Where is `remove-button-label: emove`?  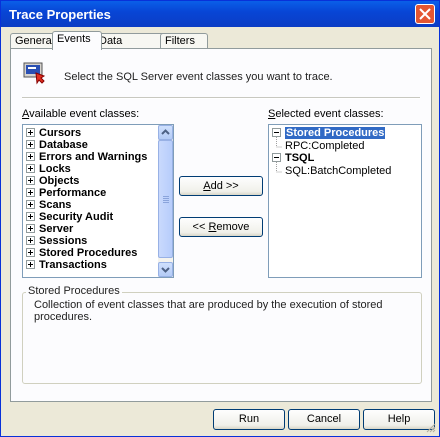
remove-button-label: emove is located at coordinates (233, 227).